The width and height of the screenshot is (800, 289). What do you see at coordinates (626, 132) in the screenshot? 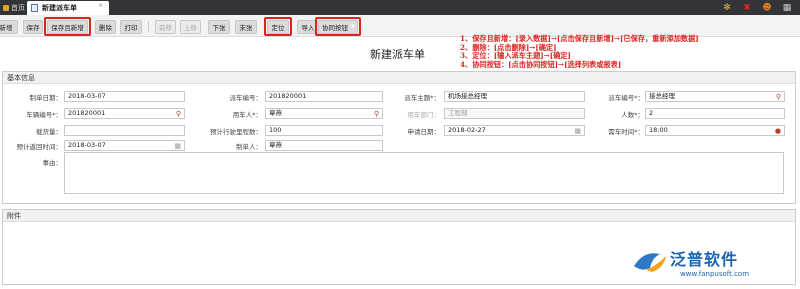
I see `use-time-label: 需车时间*：` at bounding box center [626, 132].